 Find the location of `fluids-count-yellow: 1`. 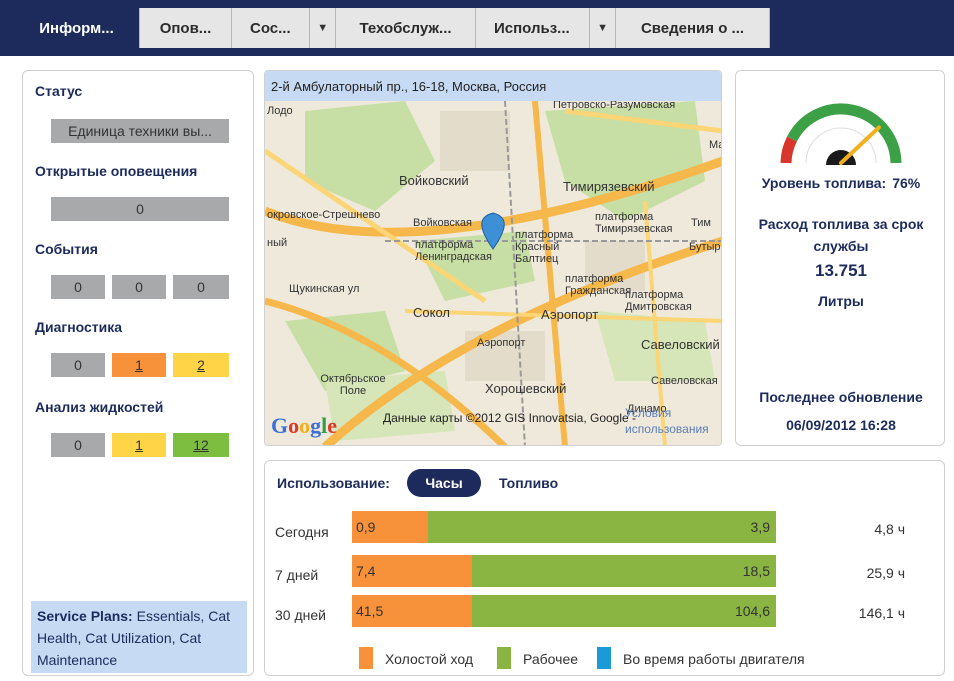

fluids-count-yellow: 1 is located at coordinates (139, 445).